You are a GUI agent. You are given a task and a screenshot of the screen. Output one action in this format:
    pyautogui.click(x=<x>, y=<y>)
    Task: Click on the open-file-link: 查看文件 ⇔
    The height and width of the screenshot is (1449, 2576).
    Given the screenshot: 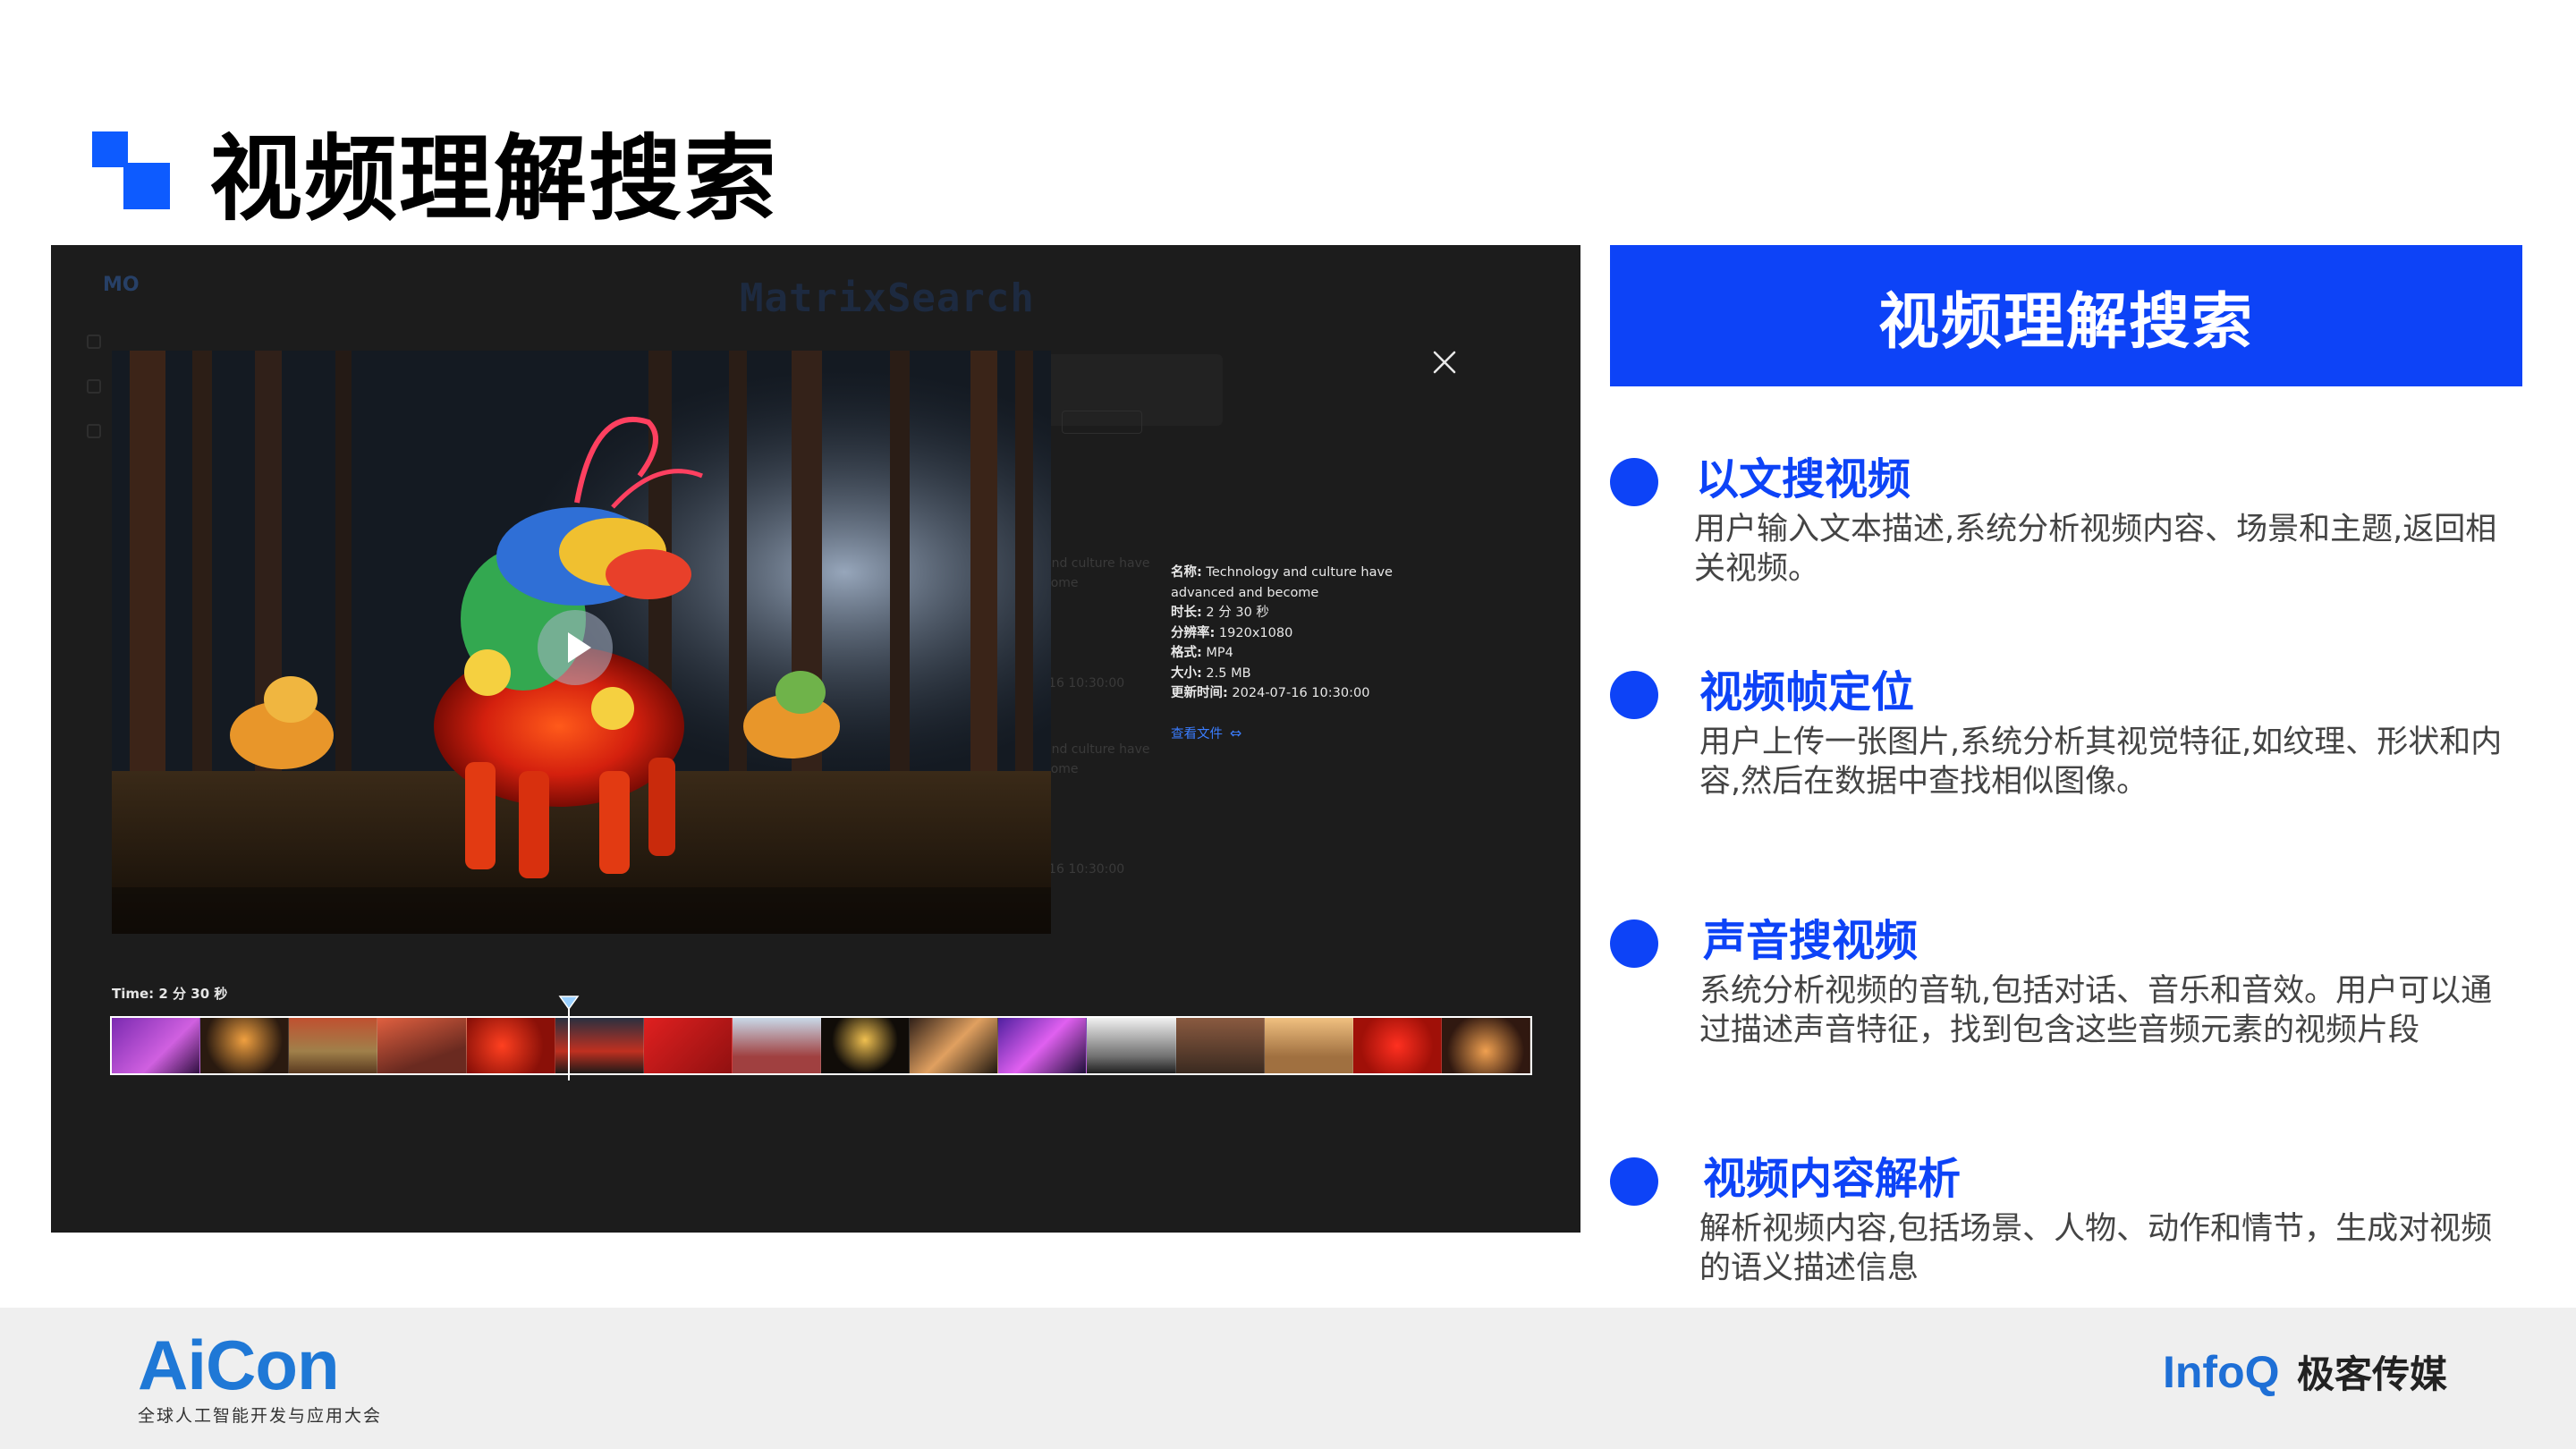 What is the action you would take?
    pyautogui.click(x=1206, y=733)
    